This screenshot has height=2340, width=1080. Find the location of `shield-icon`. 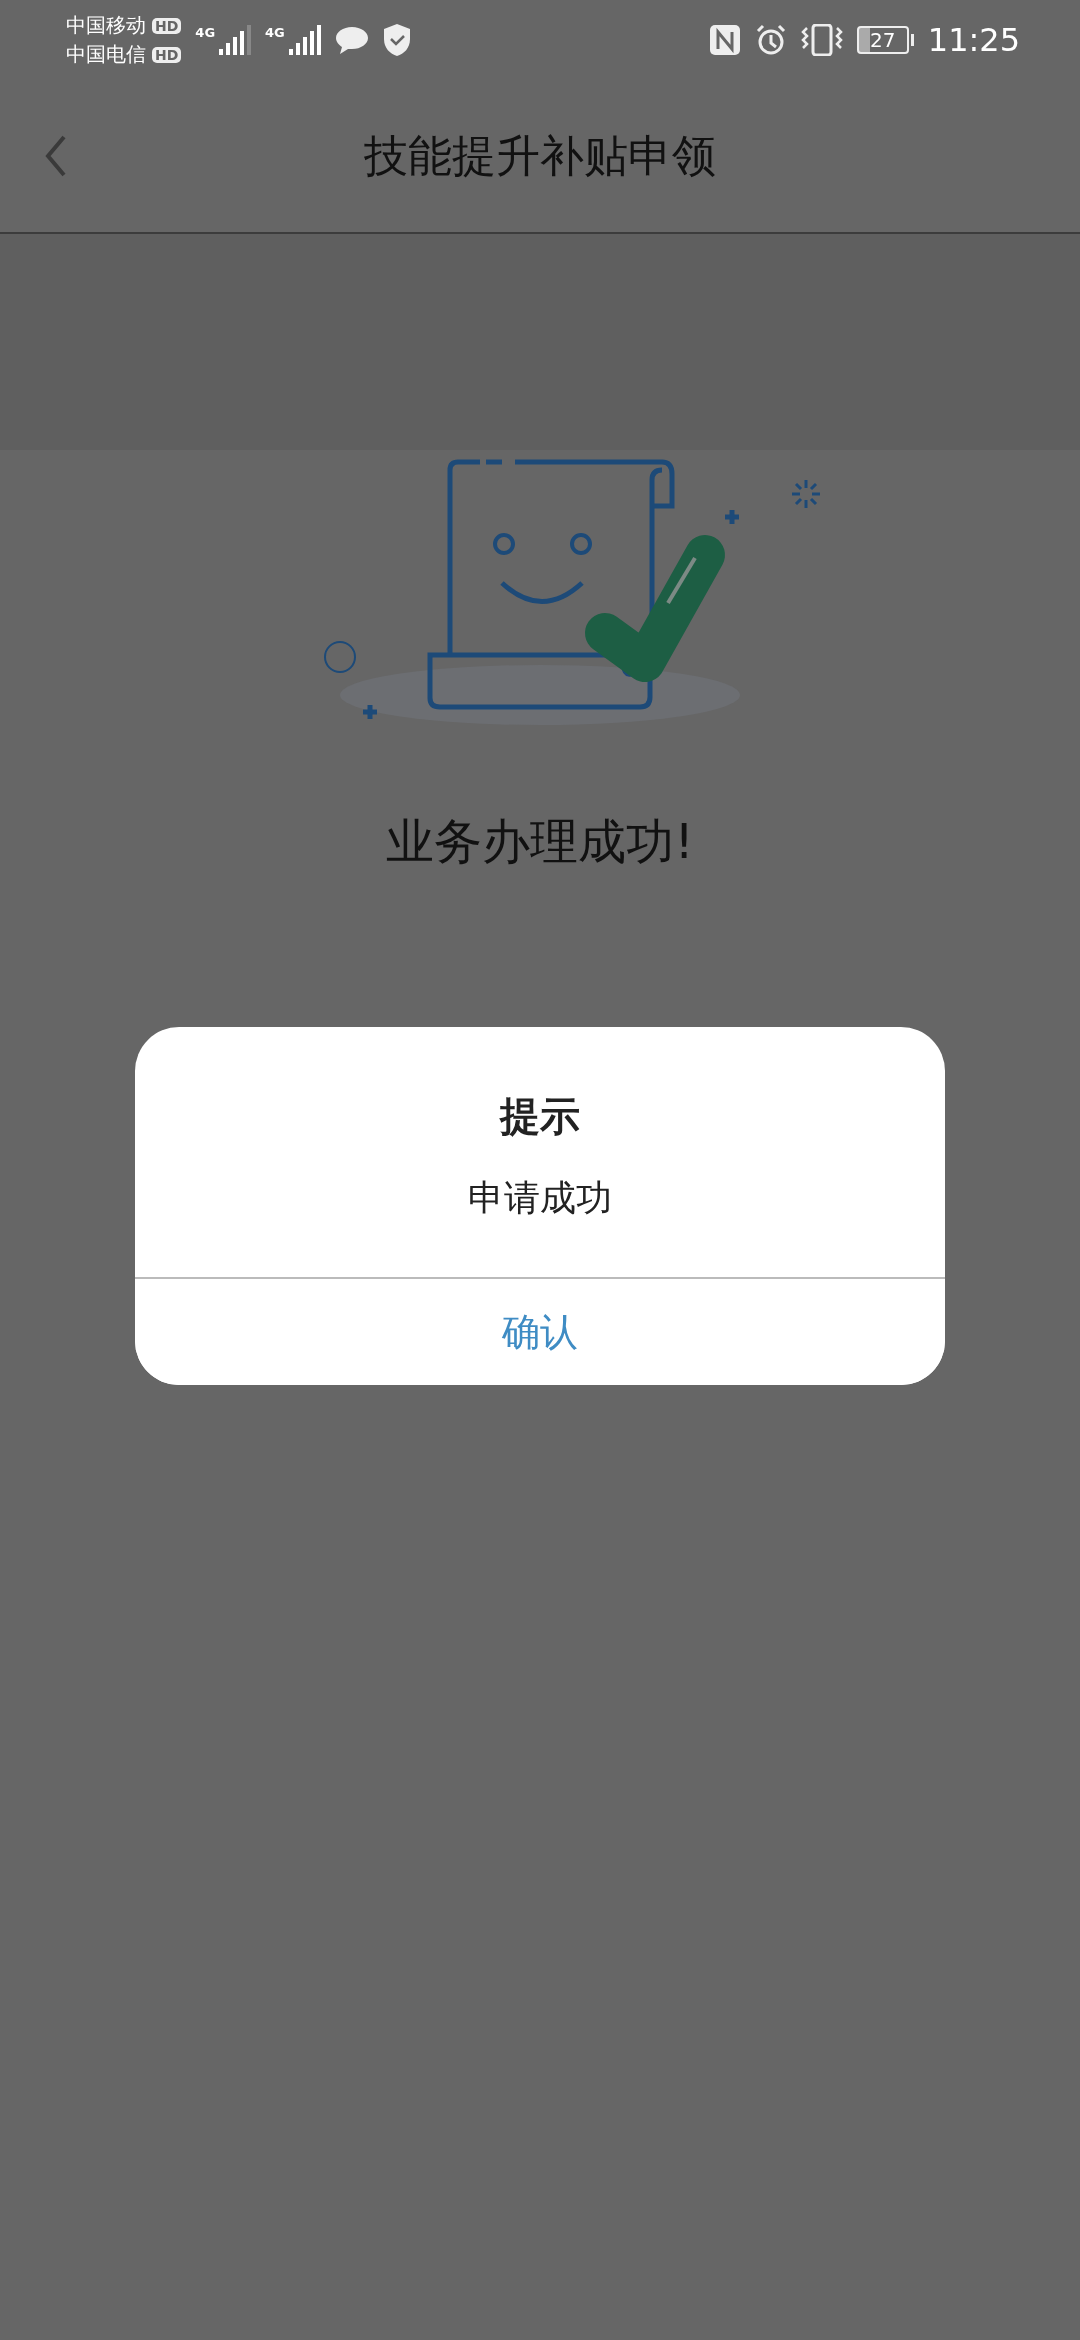

shield-icon is located at coordinates (396, 40).